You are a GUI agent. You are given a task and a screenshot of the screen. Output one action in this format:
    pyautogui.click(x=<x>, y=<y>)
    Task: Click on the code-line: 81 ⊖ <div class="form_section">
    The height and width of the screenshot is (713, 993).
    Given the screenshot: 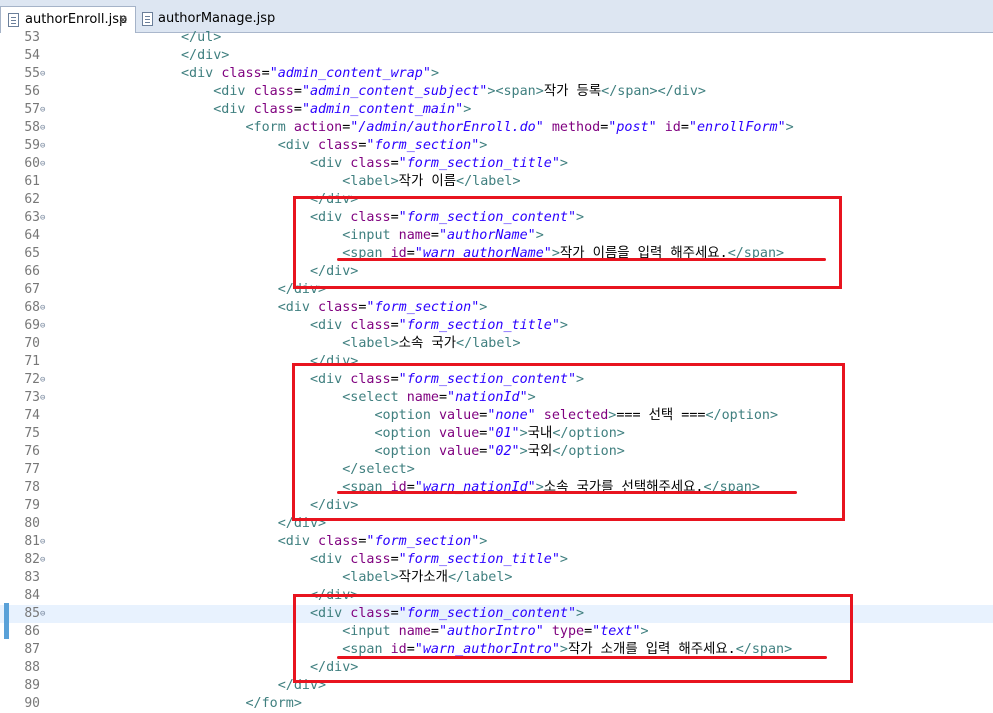 What is the action you would take?
    pyautogui.click(x=496, y=542)
    